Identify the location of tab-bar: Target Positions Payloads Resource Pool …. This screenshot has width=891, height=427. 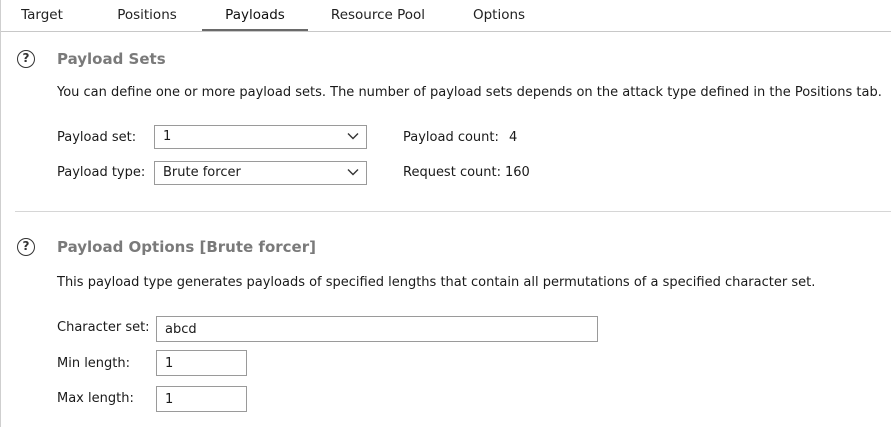
(446, 16).